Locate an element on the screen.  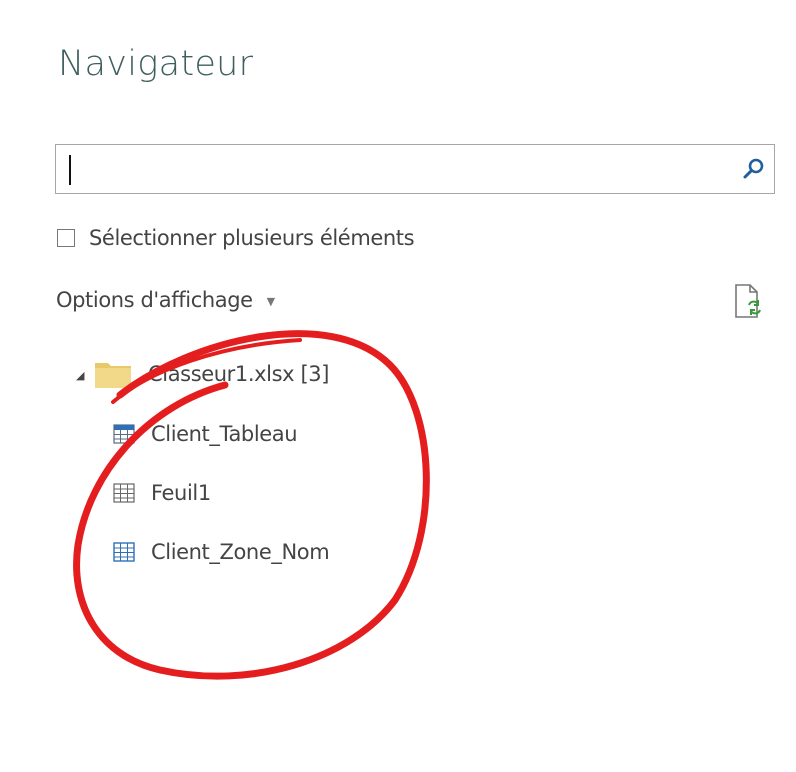
tree-item-label: Client_Tableau is located at coordinates (224, 434).